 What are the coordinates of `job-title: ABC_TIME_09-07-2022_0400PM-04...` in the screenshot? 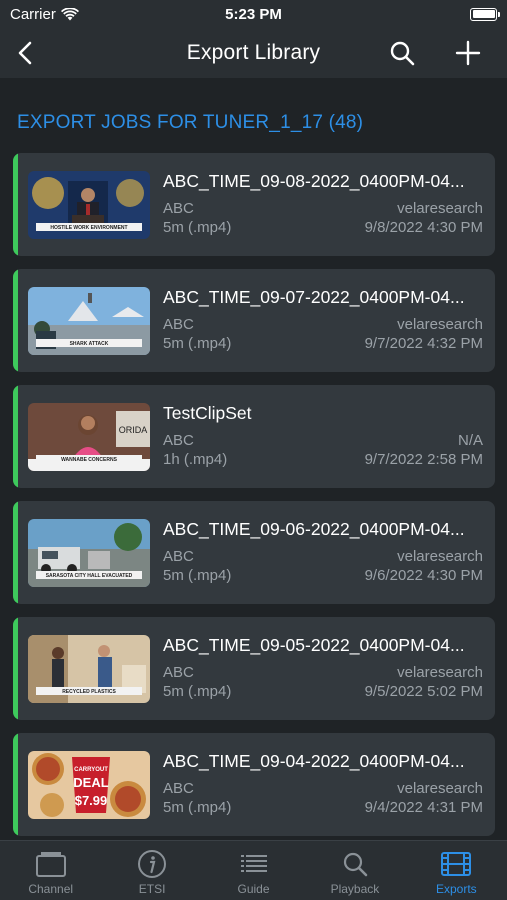 It's located at (314, 297).